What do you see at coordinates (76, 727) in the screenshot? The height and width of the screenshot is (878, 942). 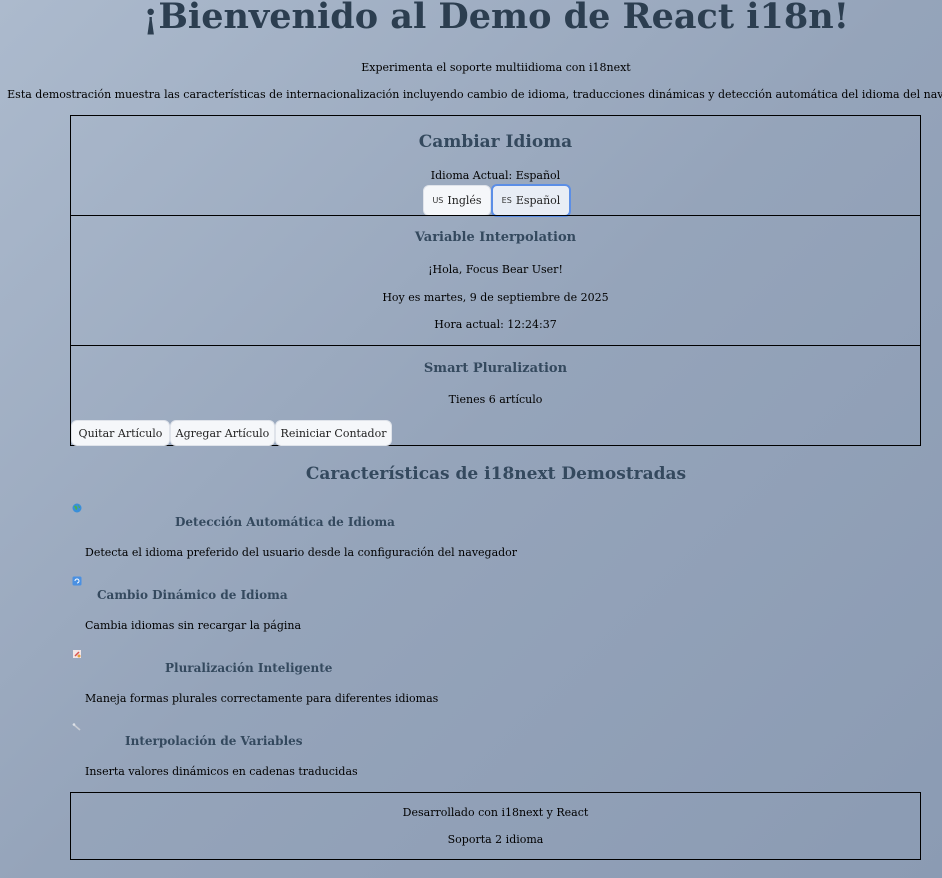 I see `wrench-icon` at bounding box center [76, 727].